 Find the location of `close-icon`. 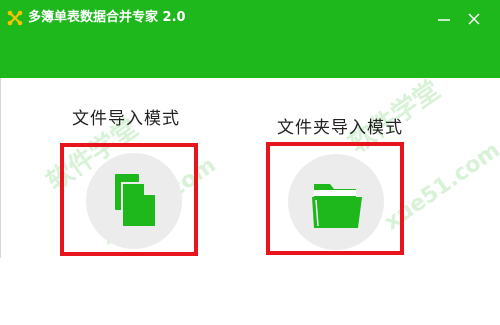

close-icon is located at coordinates (474, 19).